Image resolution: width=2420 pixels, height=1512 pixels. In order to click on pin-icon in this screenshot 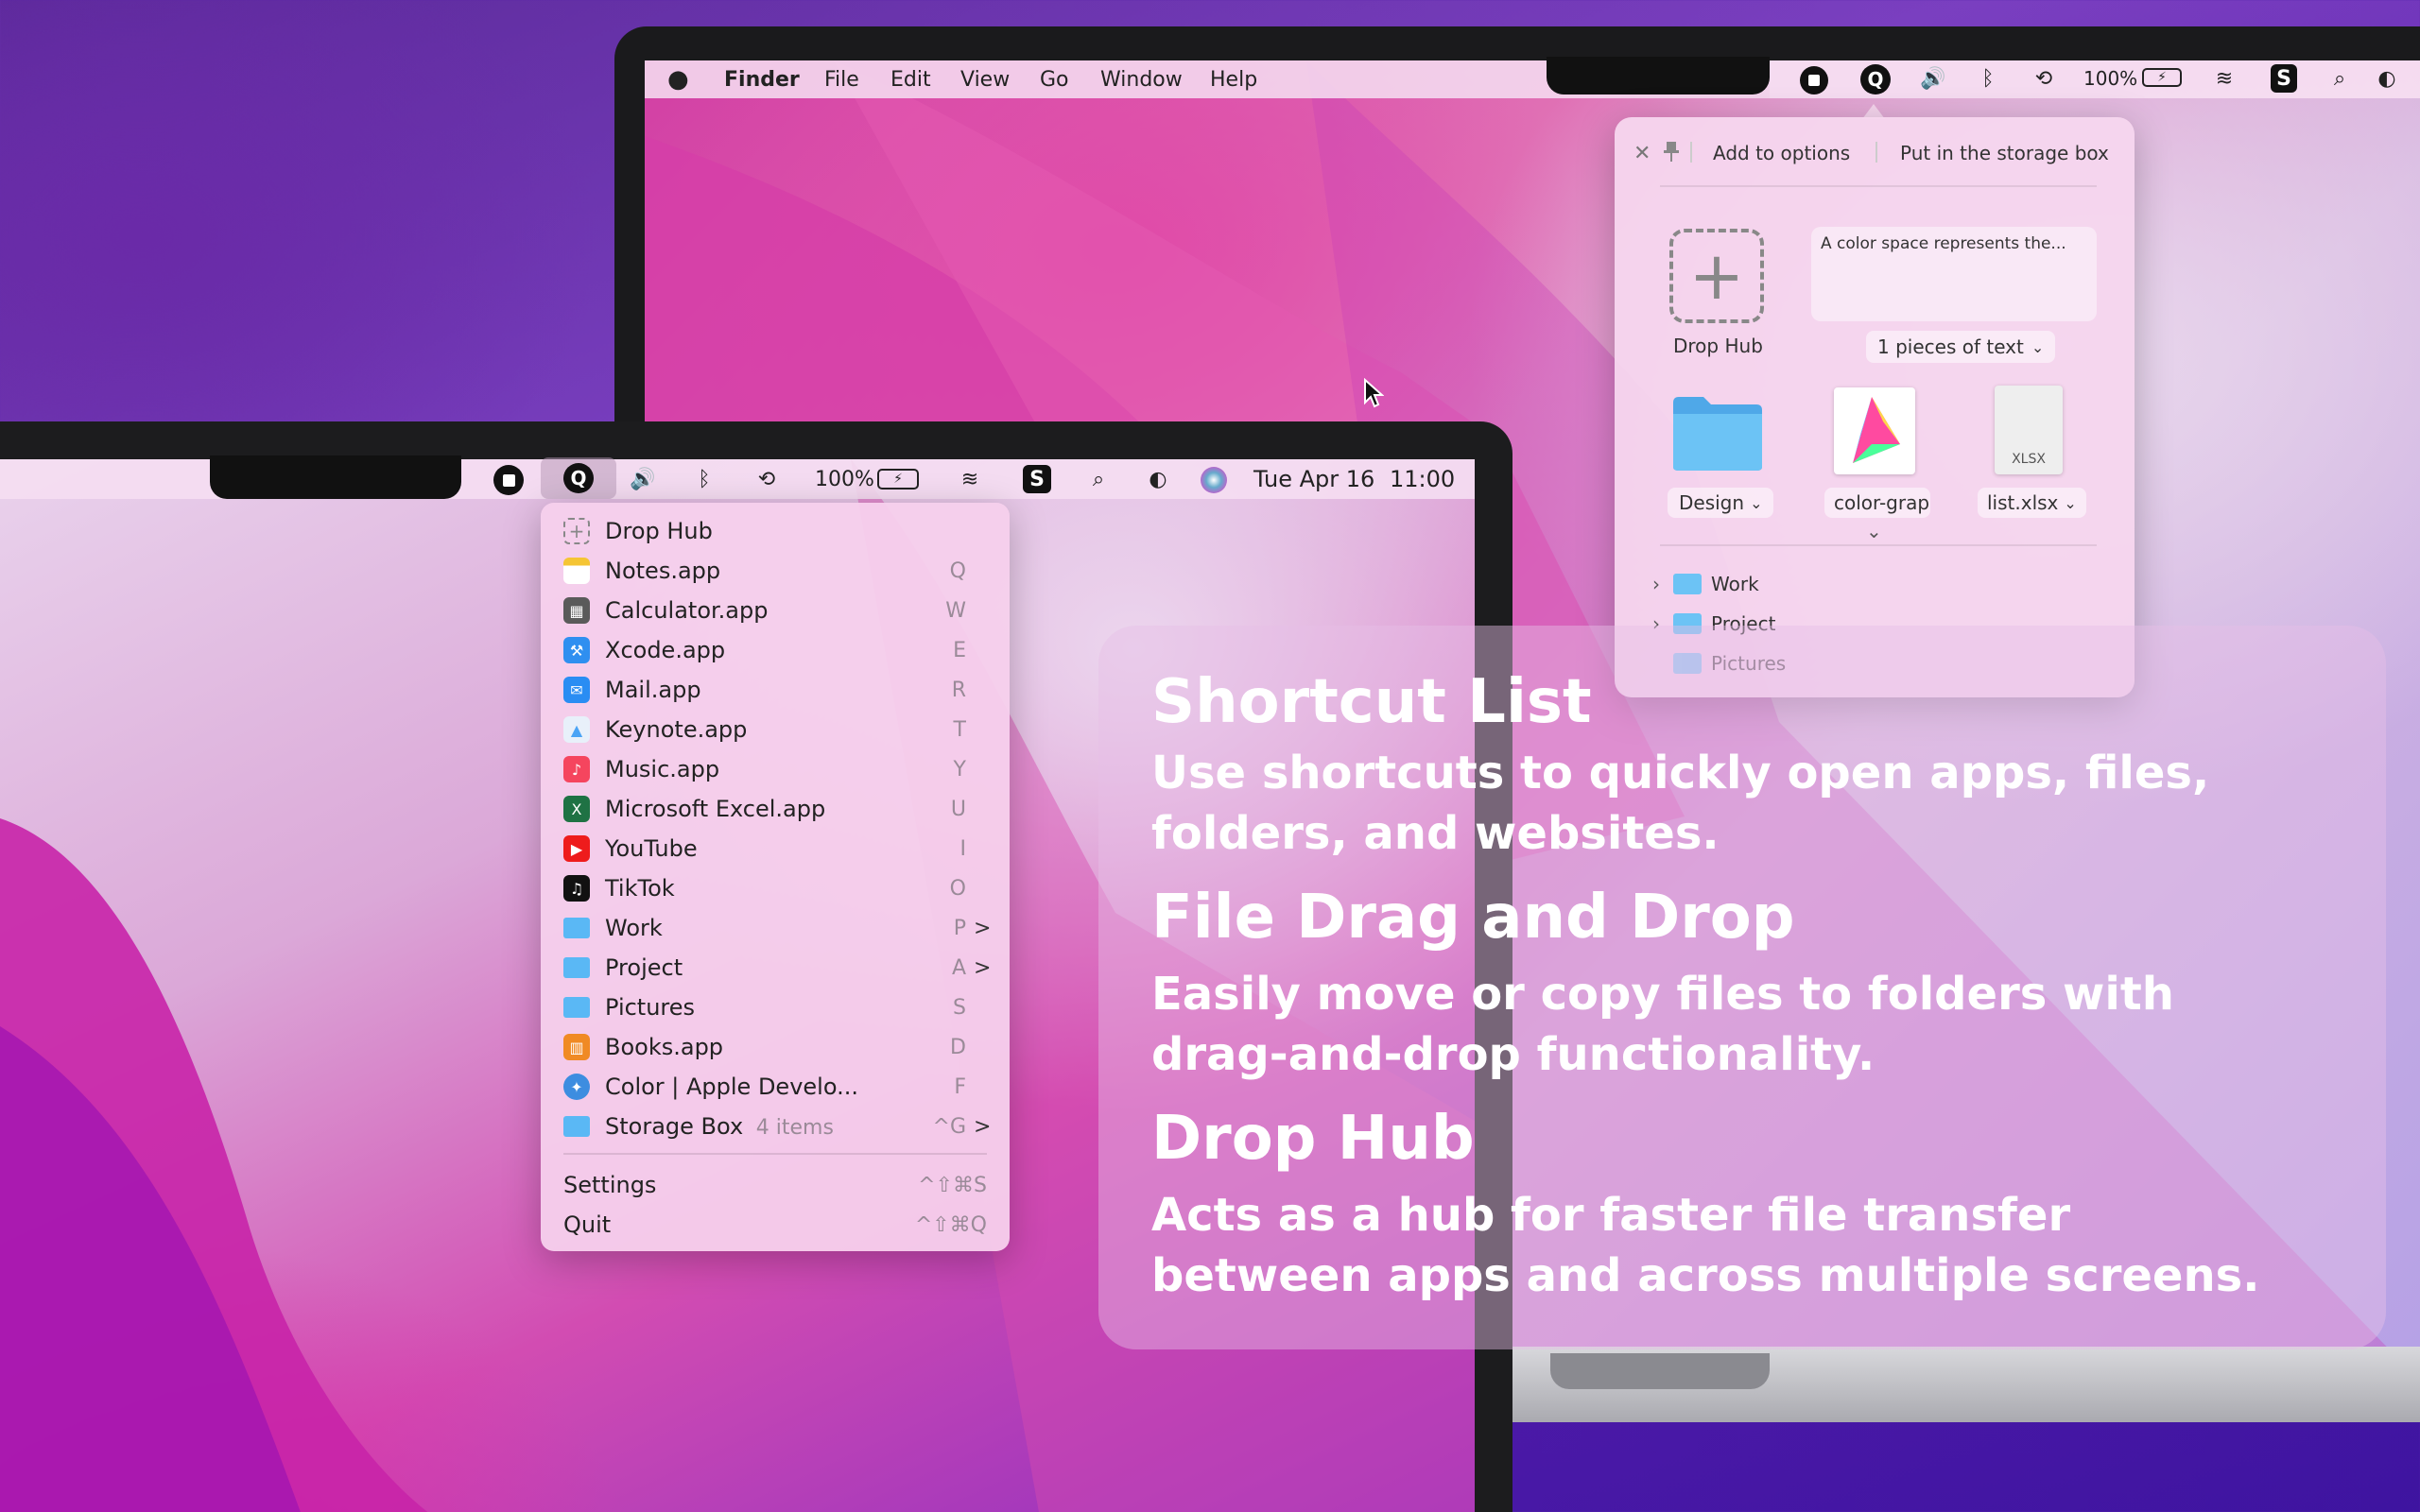, I will do `click(1672, 151)`.